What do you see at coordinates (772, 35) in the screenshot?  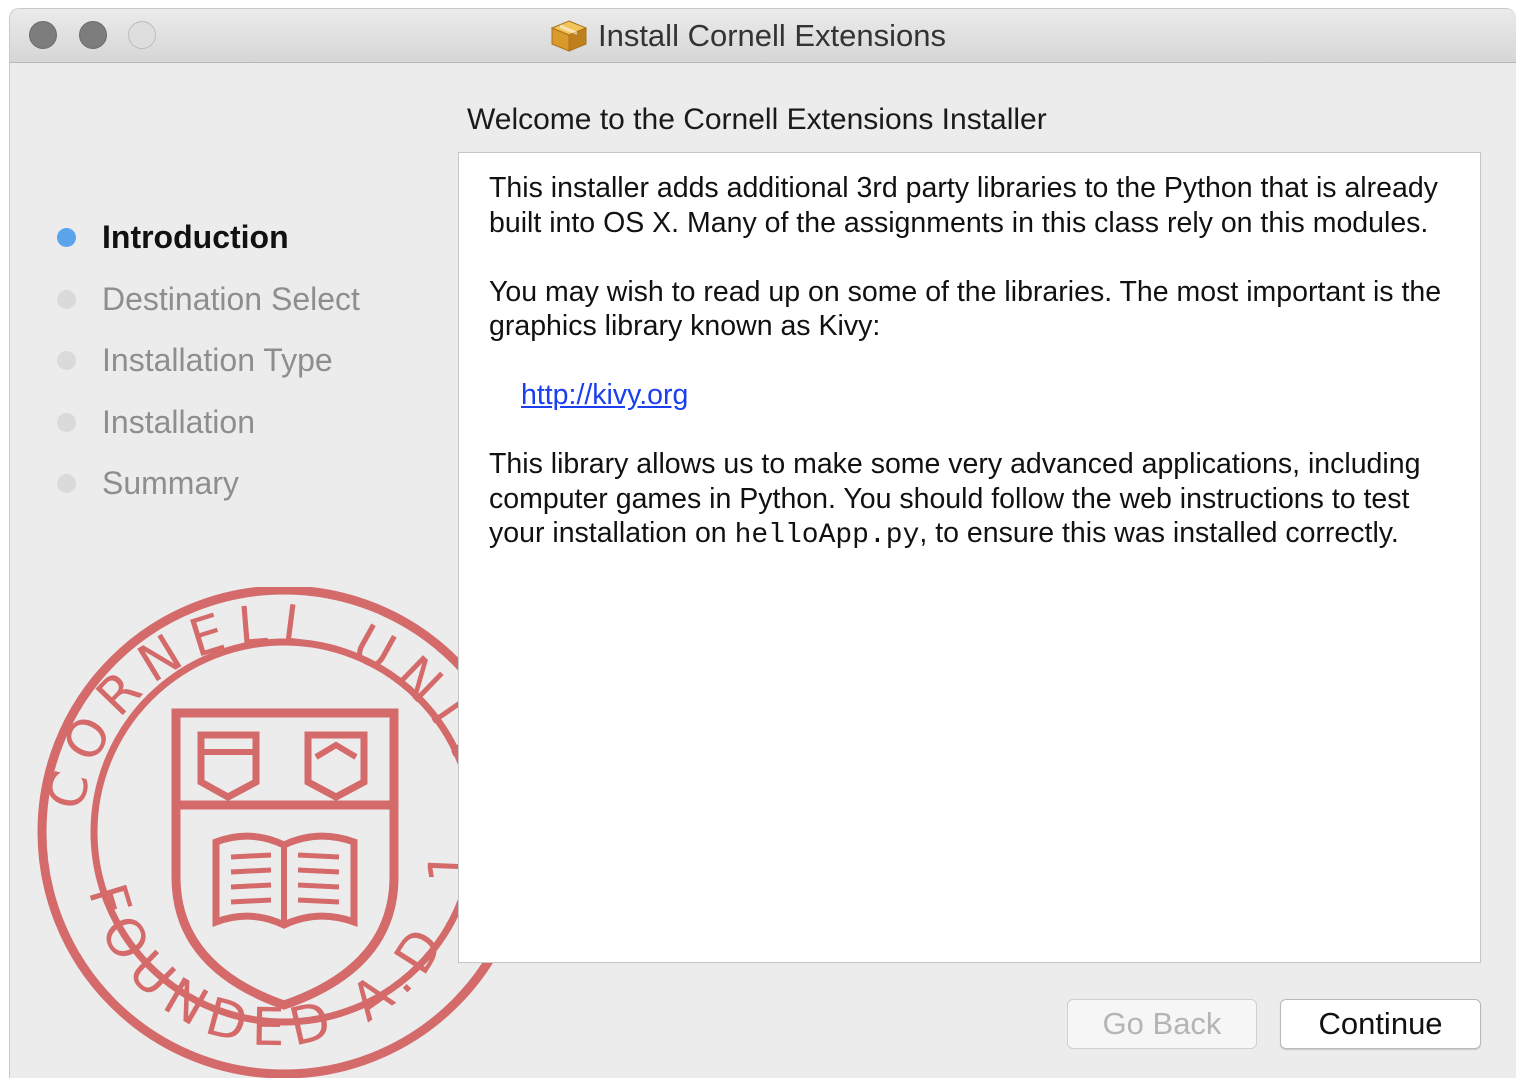 I see `window-title: Install Cornell Extensions` at bounding box center [772, 35].